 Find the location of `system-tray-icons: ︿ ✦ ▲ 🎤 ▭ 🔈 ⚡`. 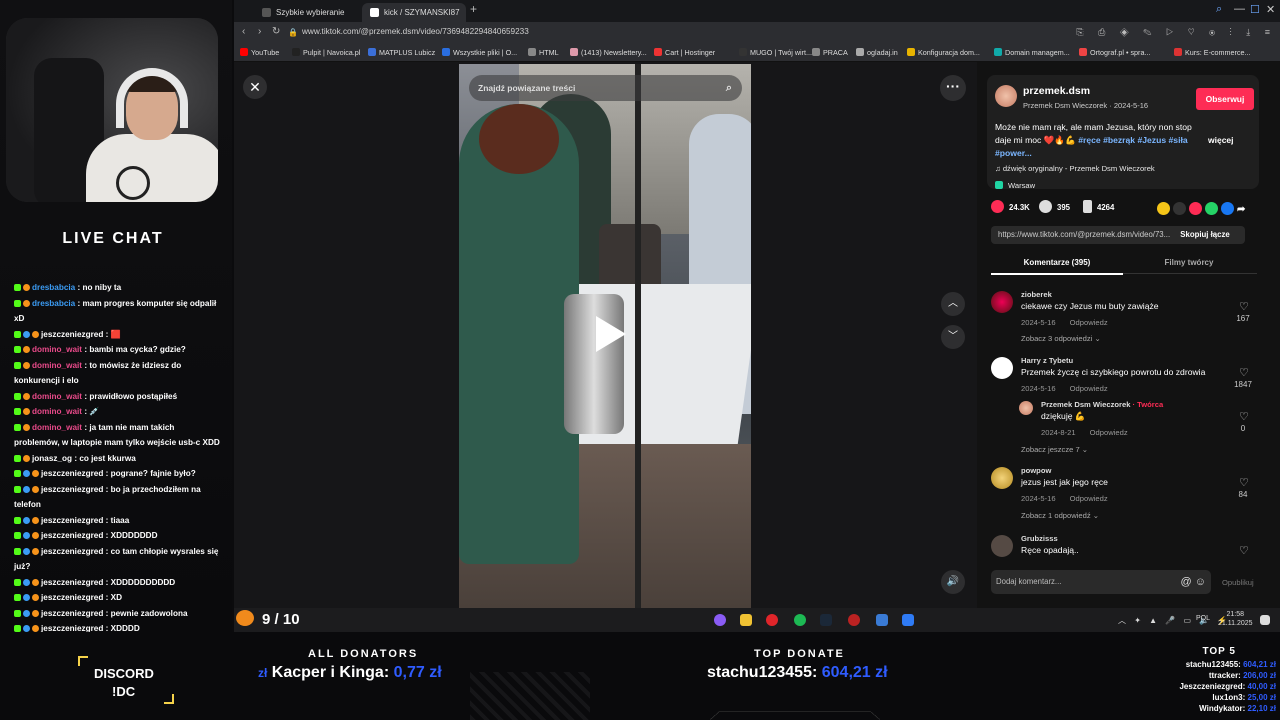

system-tray-icons: ︿ ✦ ▲ 🎤 ▭ 🔈 ⚡ is located at coordinates (1174, 620).